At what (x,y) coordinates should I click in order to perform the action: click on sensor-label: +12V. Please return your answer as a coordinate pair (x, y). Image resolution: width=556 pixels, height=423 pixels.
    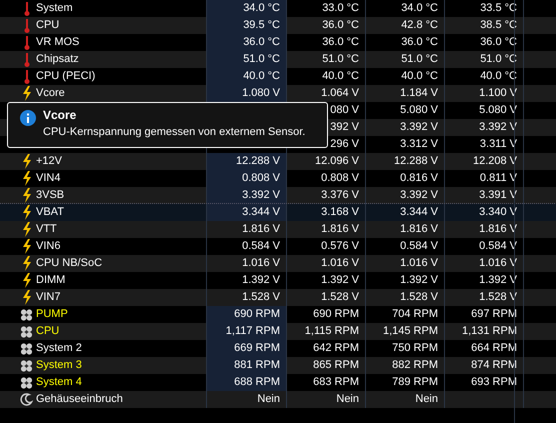
    Looking at the image, I should click on (49, 162).